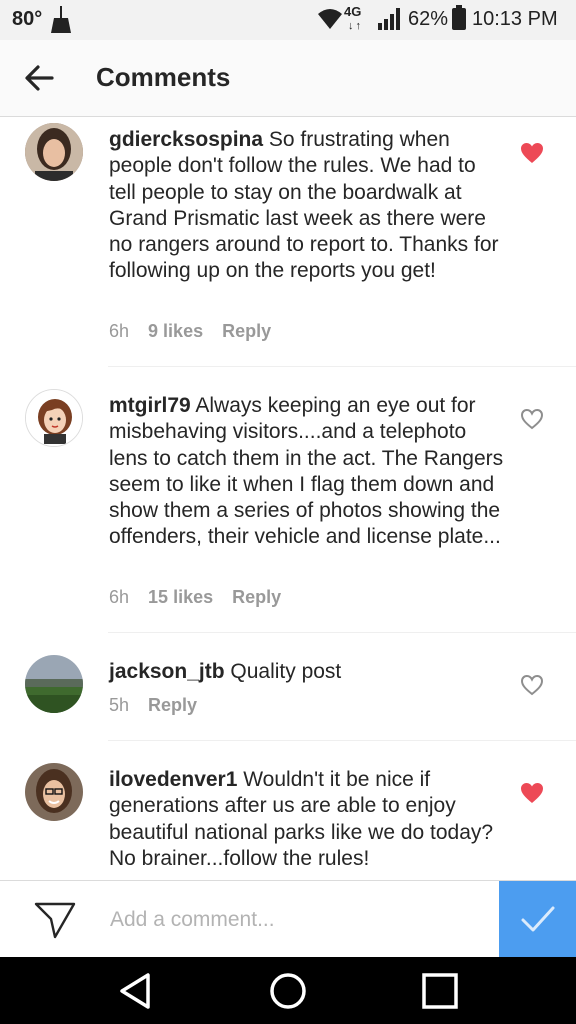  I want to click on comment-input, so click(300, 920).